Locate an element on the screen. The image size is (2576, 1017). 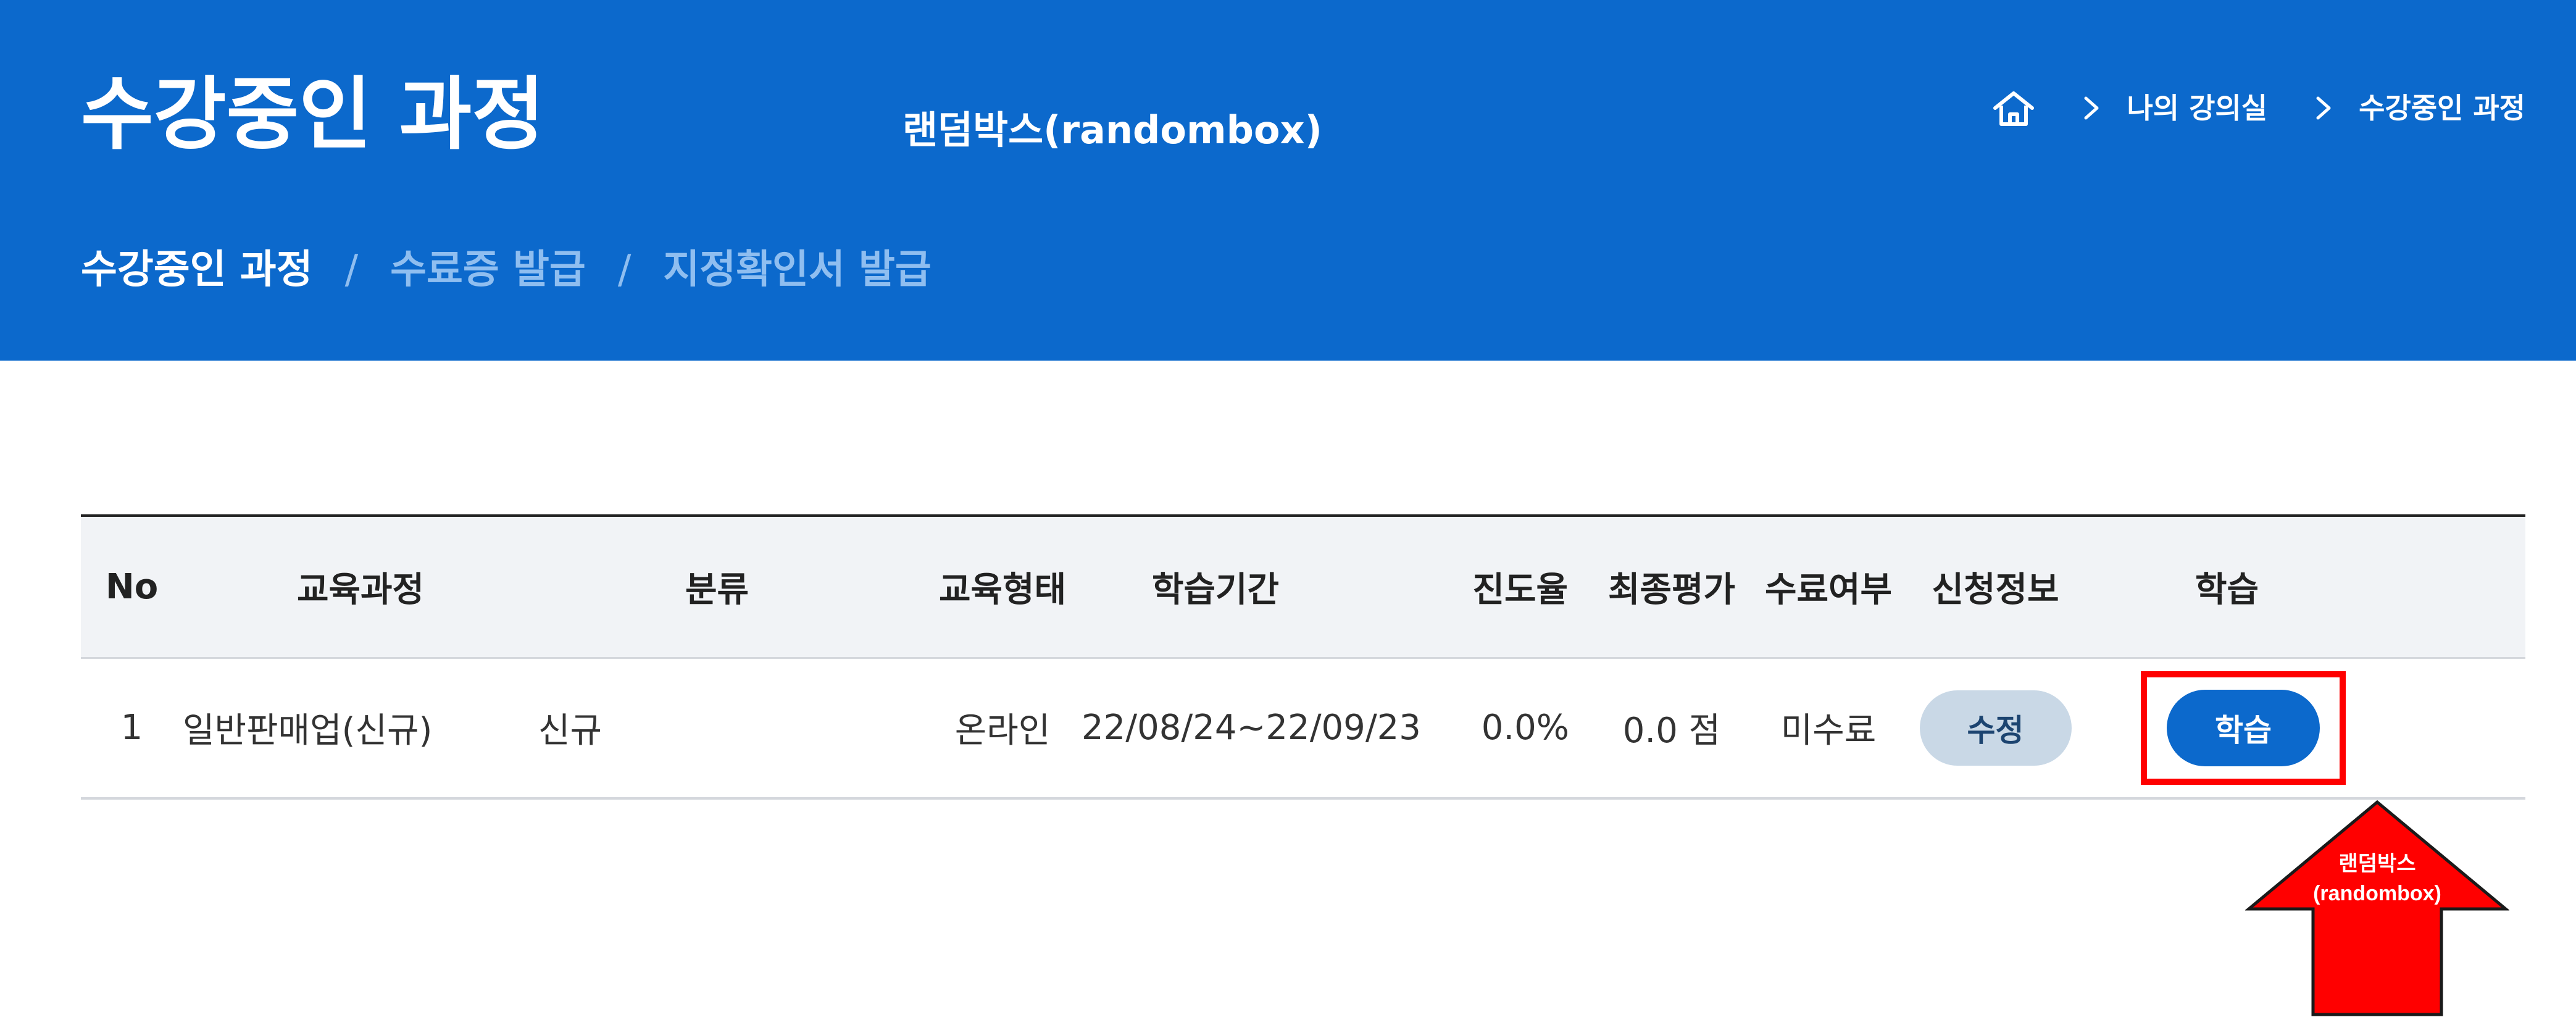
col-header-course: 교육과정 is located at coordinates (360, 588).